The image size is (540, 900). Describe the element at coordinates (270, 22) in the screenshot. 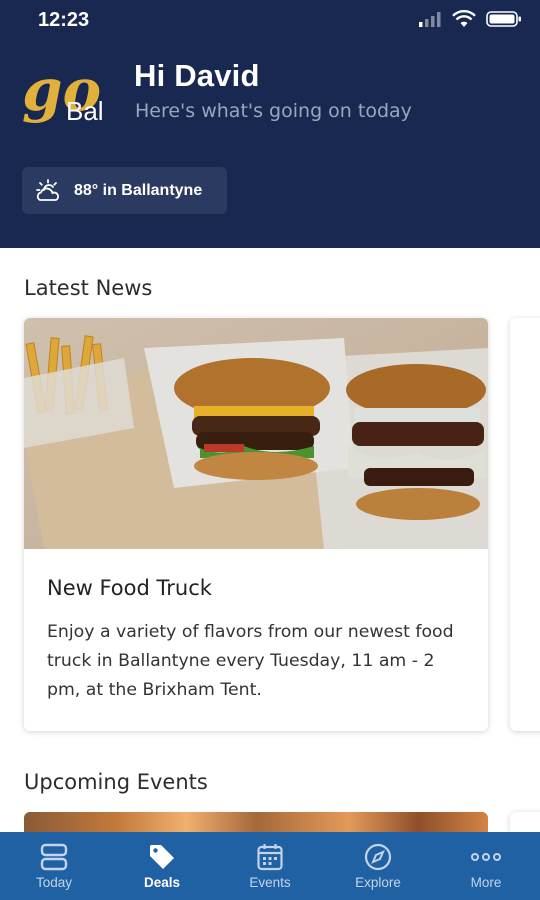

I see `status-bar: 12:23` at that location.